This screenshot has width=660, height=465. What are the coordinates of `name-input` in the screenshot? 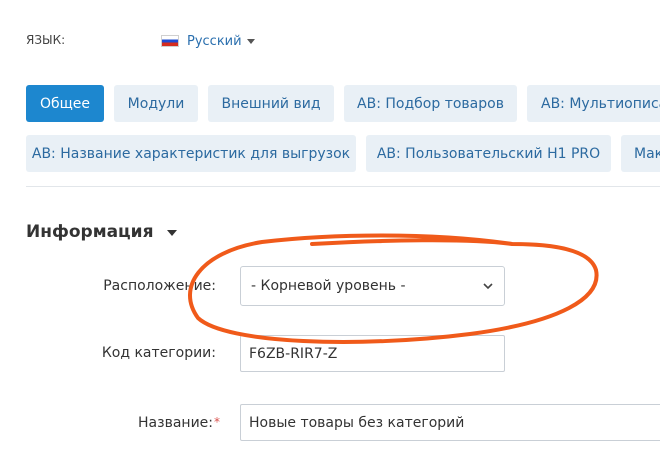 It's located at (450, 422).